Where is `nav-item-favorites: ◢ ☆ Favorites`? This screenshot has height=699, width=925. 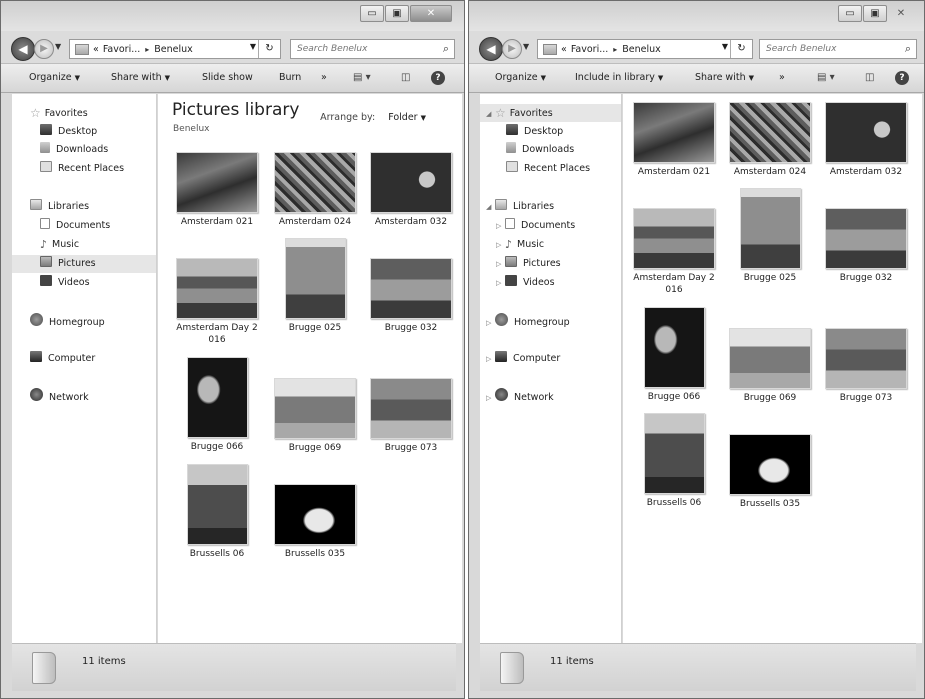
nav-item-favorites: ◢ ☆ Favorites is located at coordinates (550, 113).